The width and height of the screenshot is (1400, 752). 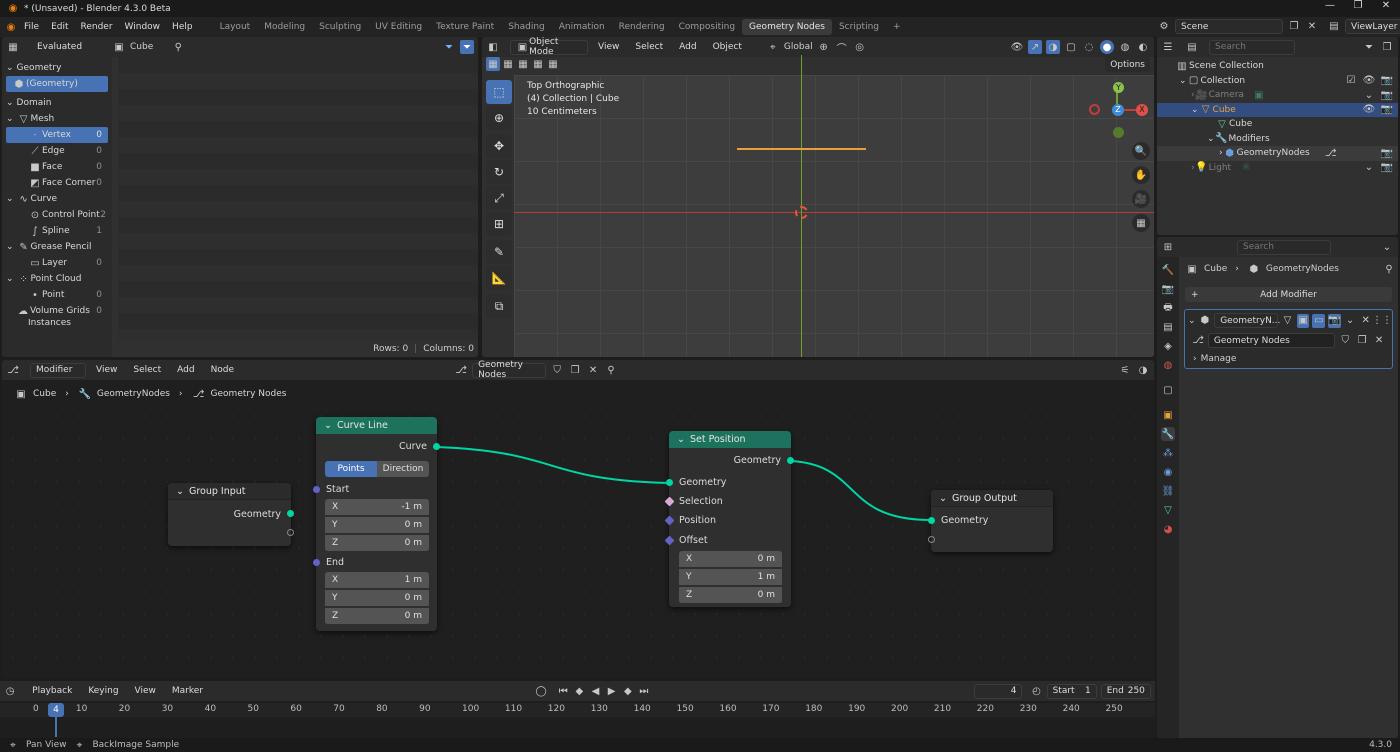 What do you see at coordinates (449, 47) in the screenshot?
I see `filter-icon: ⏷` at bounding box center [449, 47].